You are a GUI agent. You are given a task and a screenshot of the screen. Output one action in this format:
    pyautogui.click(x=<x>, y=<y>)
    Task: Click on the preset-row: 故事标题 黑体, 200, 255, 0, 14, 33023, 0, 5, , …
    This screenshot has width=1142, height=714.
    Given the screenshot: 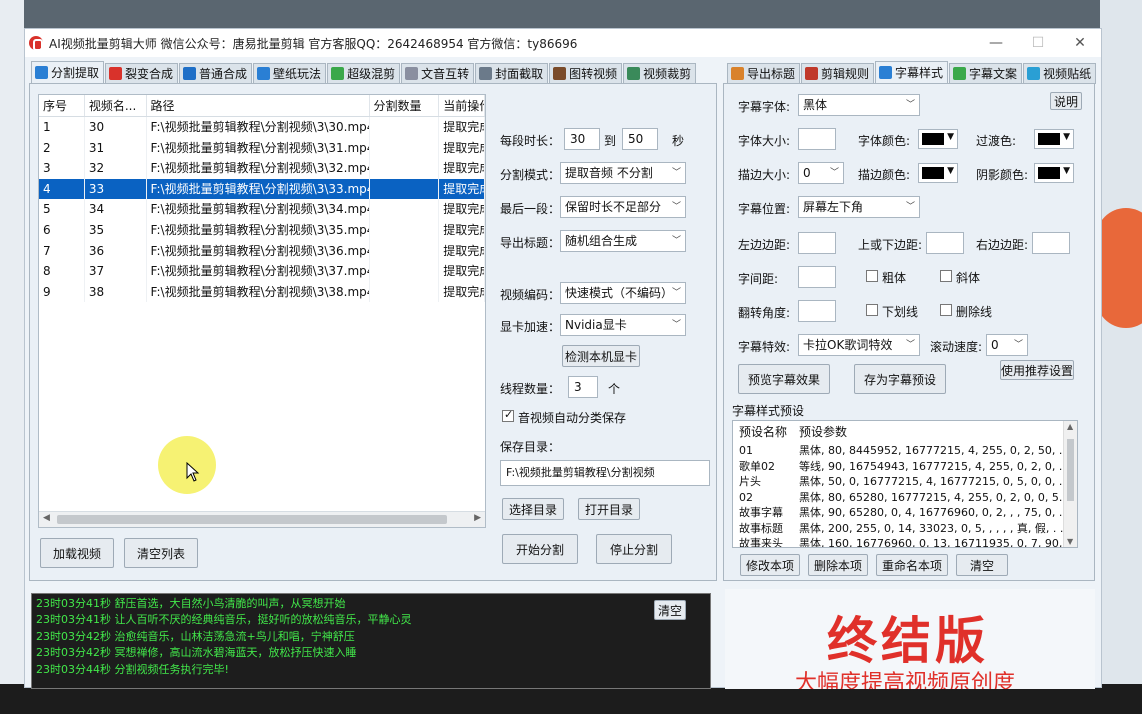 What is the action you would take?
    pyautogui.click(x=905, y=529)
    